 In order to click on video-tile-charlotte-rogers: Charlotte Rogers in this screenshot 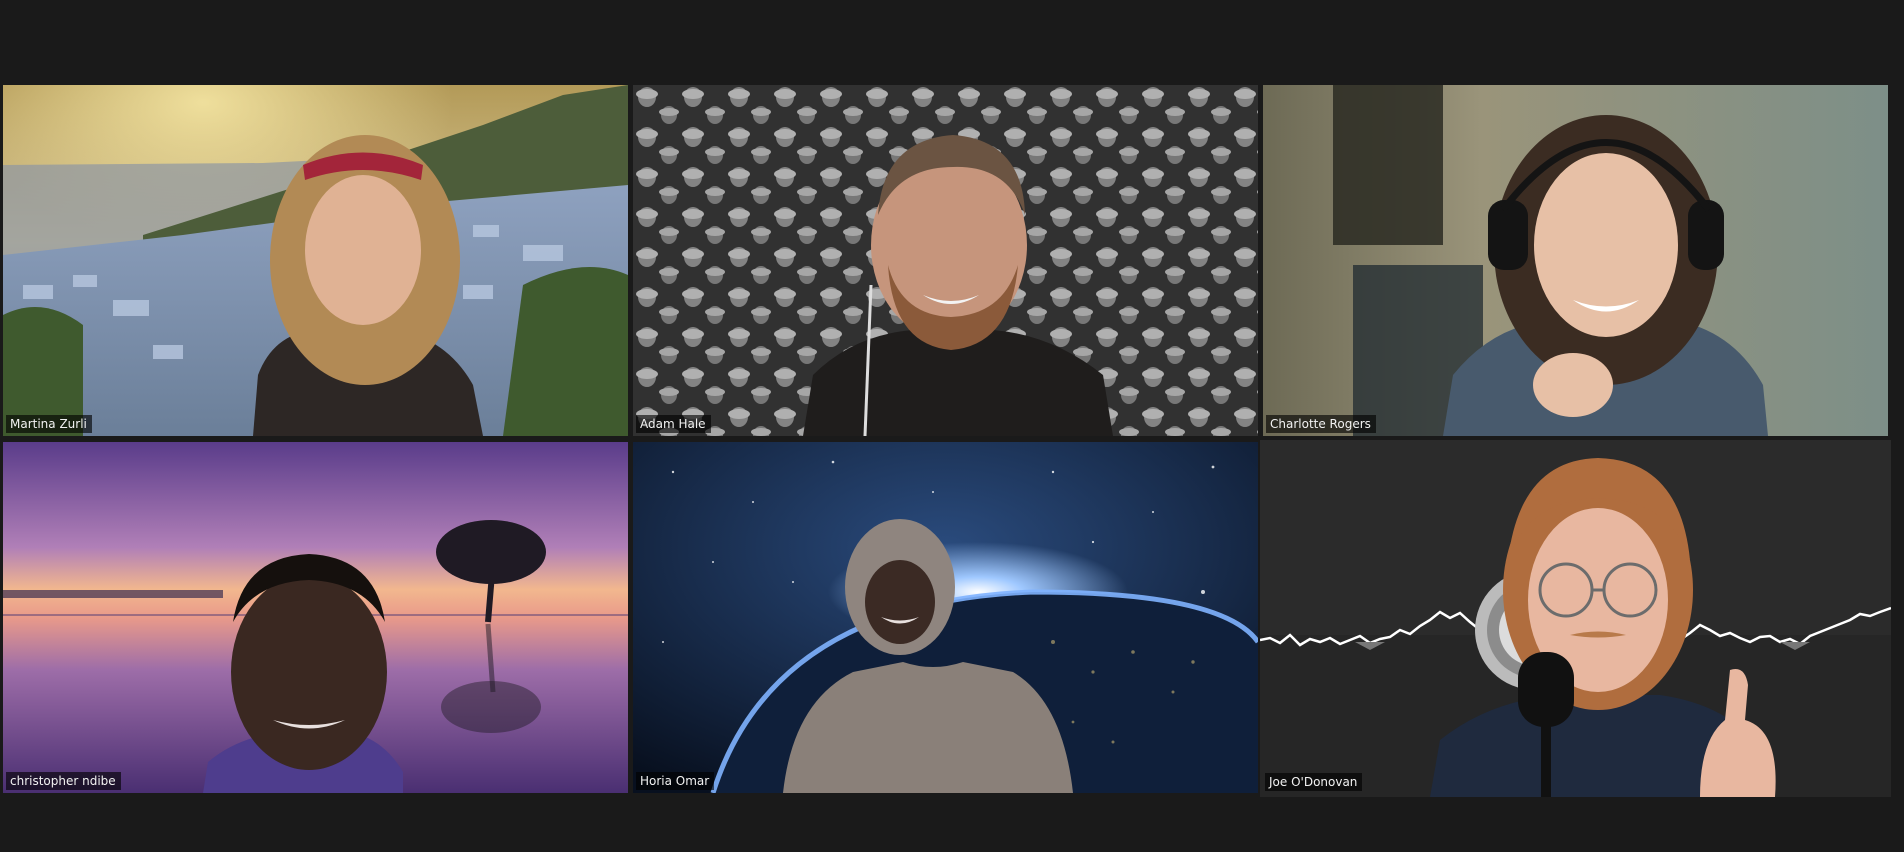, I will do `click(1575, 260)`.